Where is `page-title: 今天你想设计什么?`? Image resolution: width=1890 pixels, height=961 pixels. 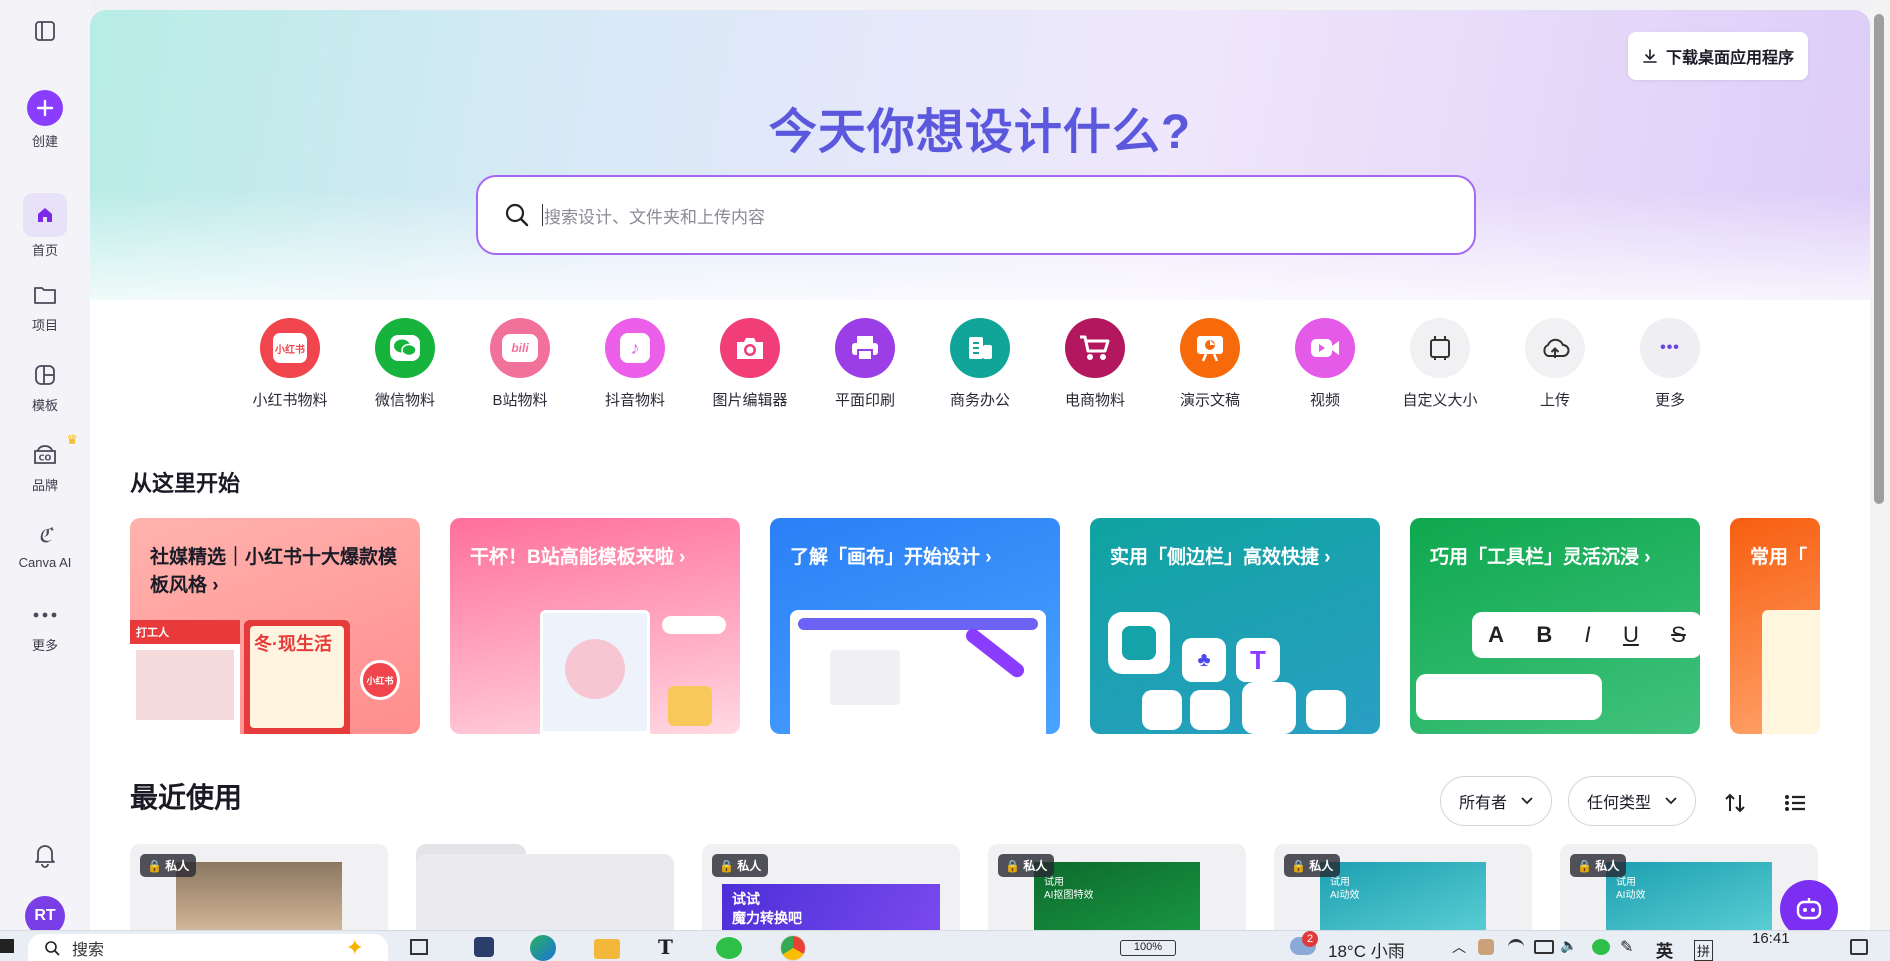
page-title: 今天你想设计什么? is located at coordinates (980, 132).